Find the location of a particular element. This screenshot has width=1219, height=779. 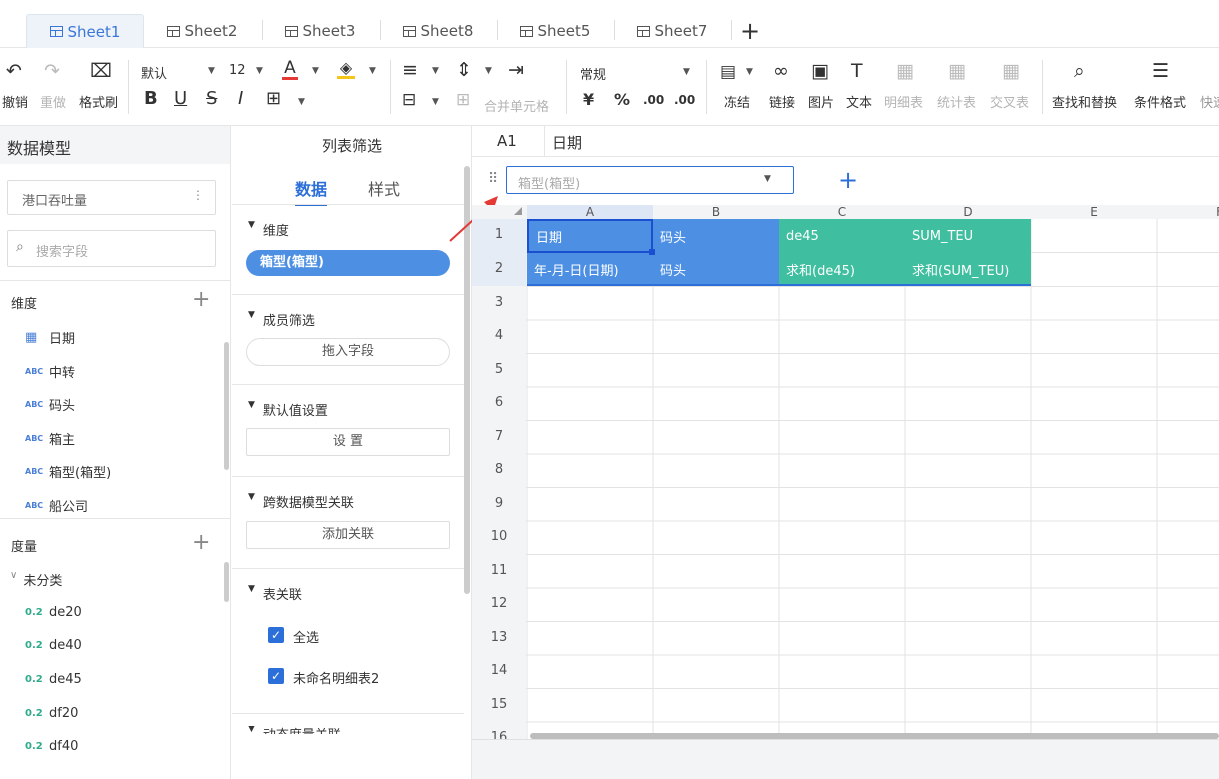

text-rotate-icon: ⇥ is located at coordinates (516, 70).